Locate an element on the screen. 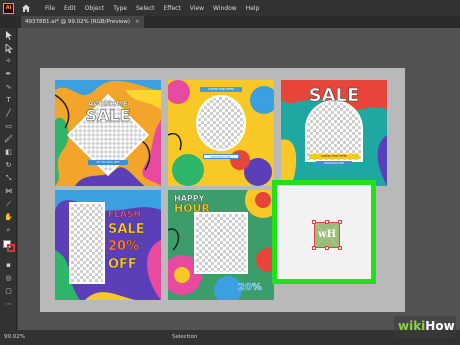 The image size is (460, 345). home-icon is located at coordinates (26, 8).